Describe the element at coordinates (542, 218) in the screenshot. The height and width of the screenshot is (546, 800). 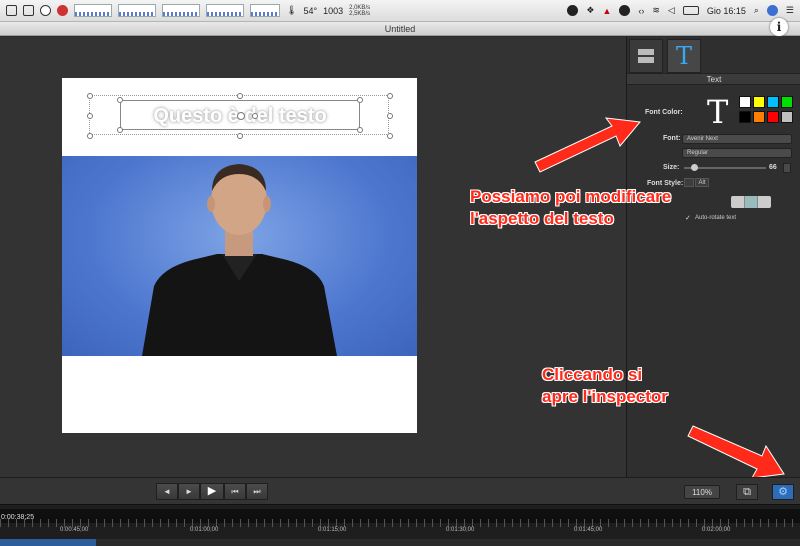
I see `annotation-modify-line2: l'aspetto del testo` at that location.